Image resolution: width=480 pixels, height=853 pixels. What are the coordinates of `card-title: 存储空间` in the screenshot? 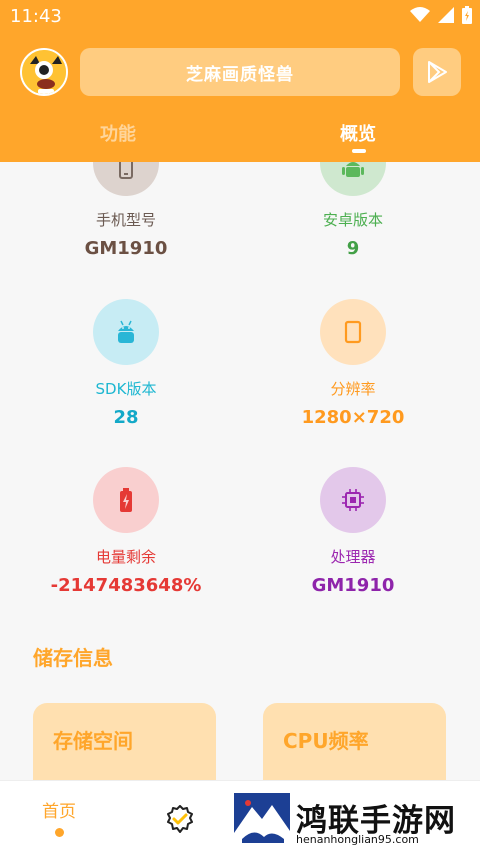 It's located at (93, 741).